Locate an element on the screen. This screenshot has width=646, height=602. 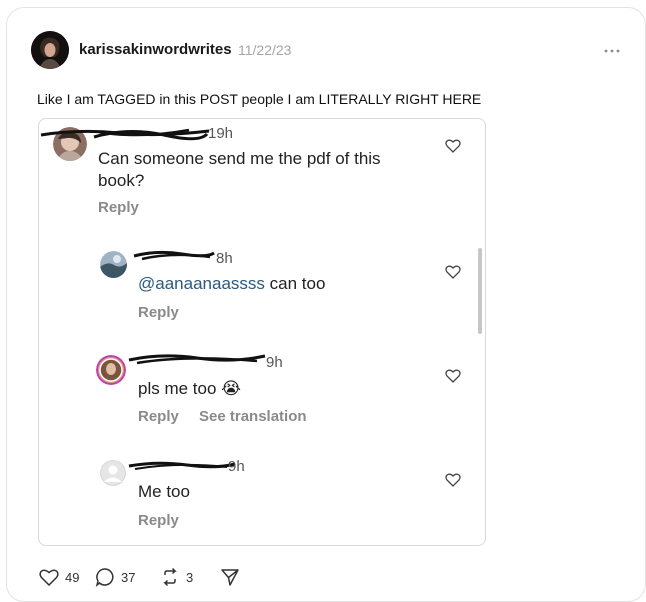
comment-time: 19h is located at coordinates (221, 133).